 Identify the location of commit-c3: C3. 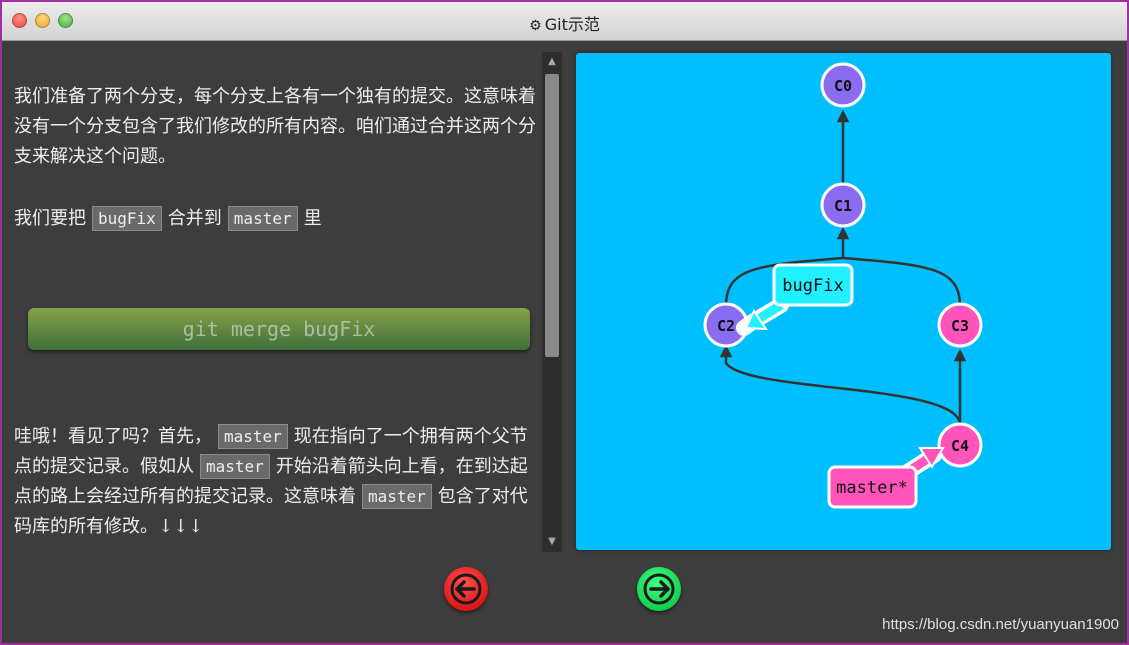
(960, 325).